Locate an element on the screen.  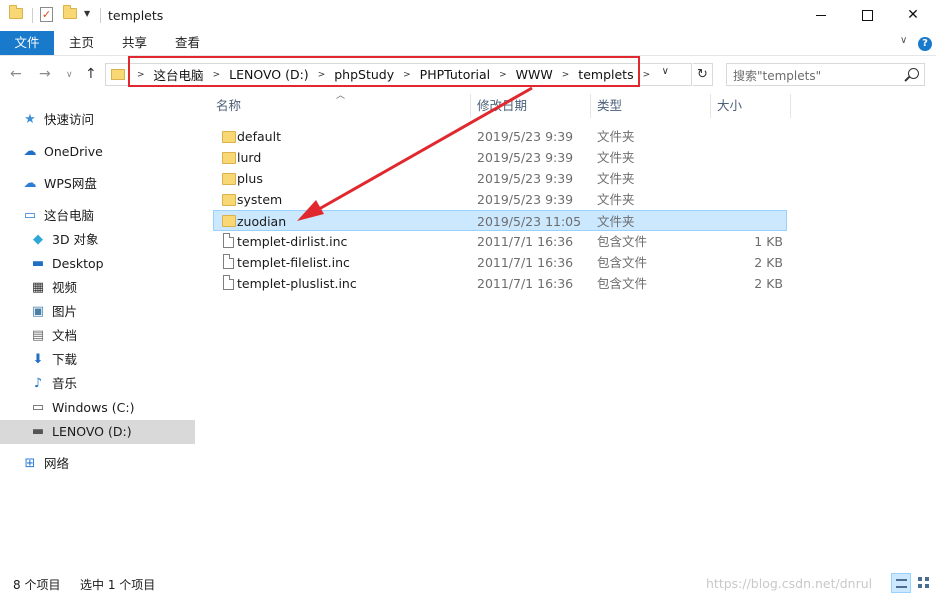
file-type: 包含文件 is located at coordinates (622, 241).